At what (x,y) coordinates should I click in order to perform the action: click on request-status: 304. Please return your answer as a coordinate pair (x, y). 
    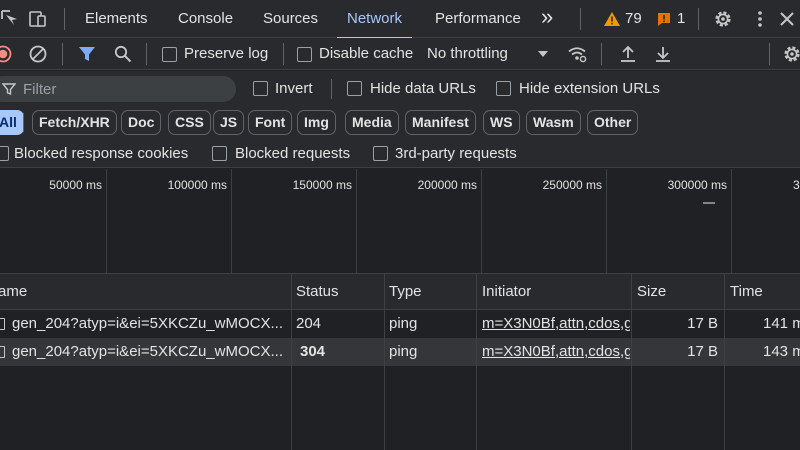
    Looking at the image, I should click on (313, 351).